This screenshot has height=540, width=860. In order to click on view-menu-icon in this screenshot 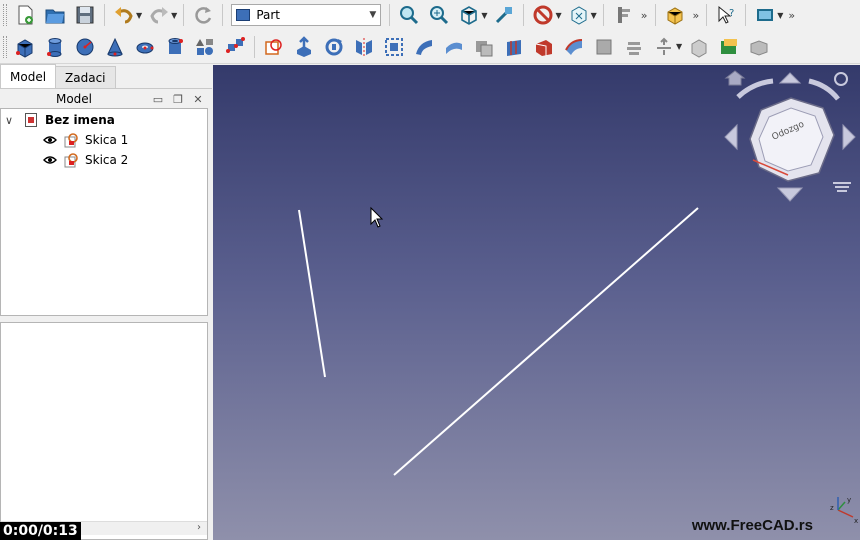, I will do `click(841, 79)`.